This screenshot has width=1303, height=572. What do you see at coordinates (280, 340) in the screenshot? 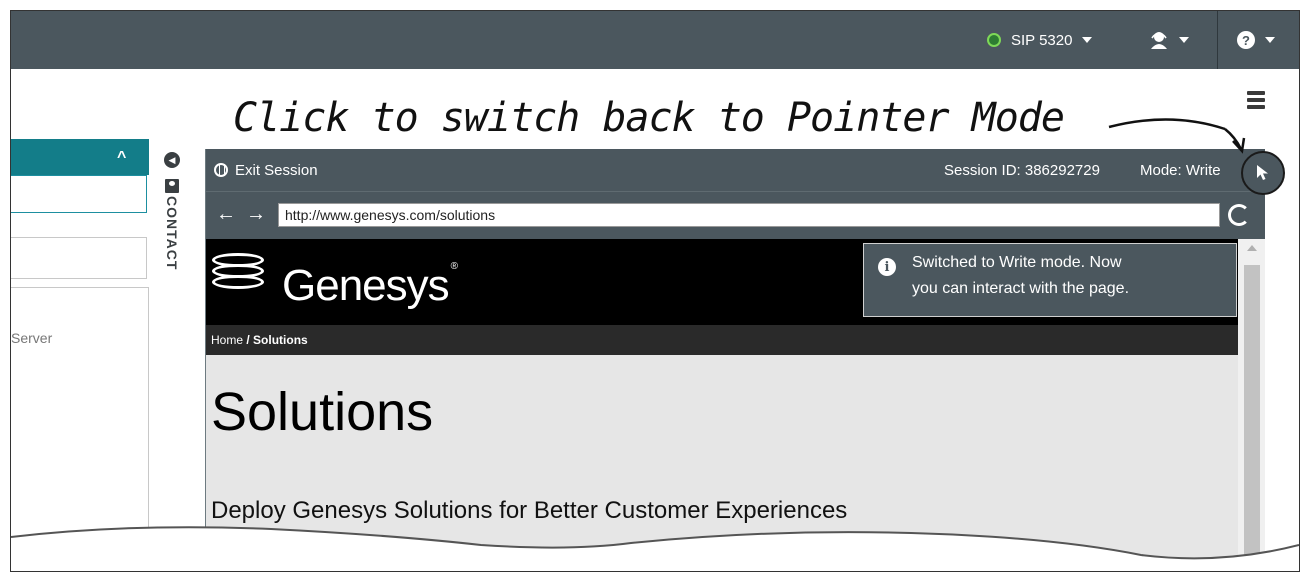
I see `breadcrumb-current: Solutions` at bounding box center [280, 340].